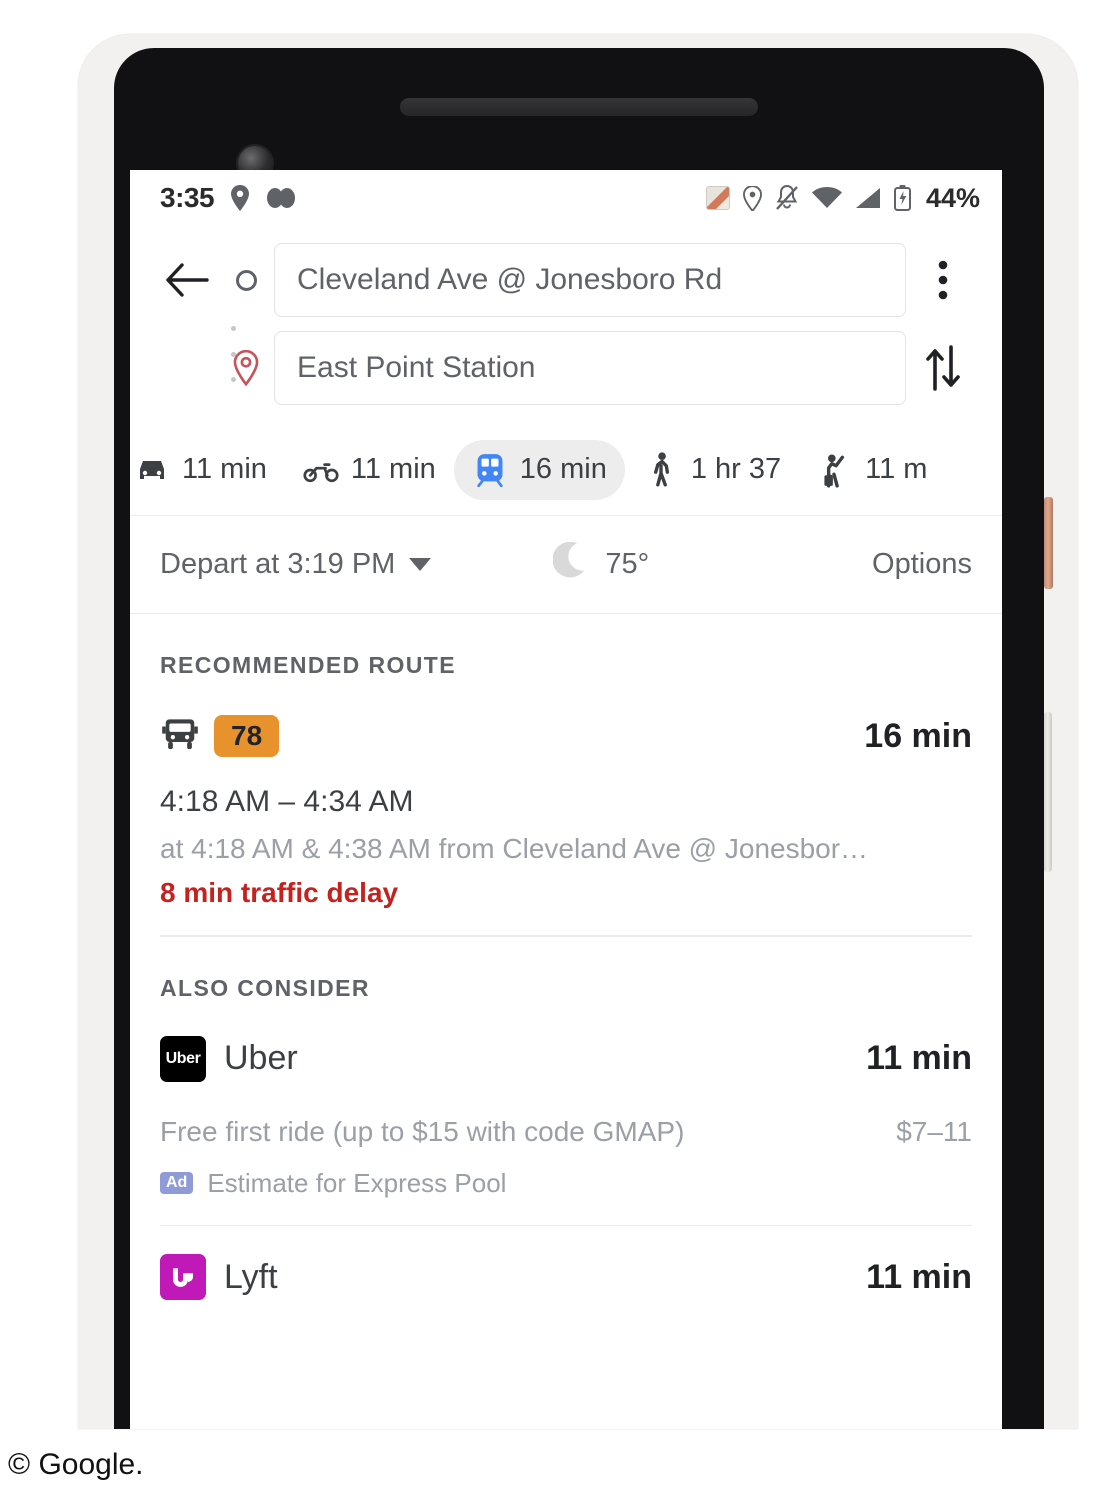 Image resolution: width=1110 pixels, height=1510 pixels. I want to click on rideshare-option-uber: Uber Uber 11 min, so click(566, 1057).